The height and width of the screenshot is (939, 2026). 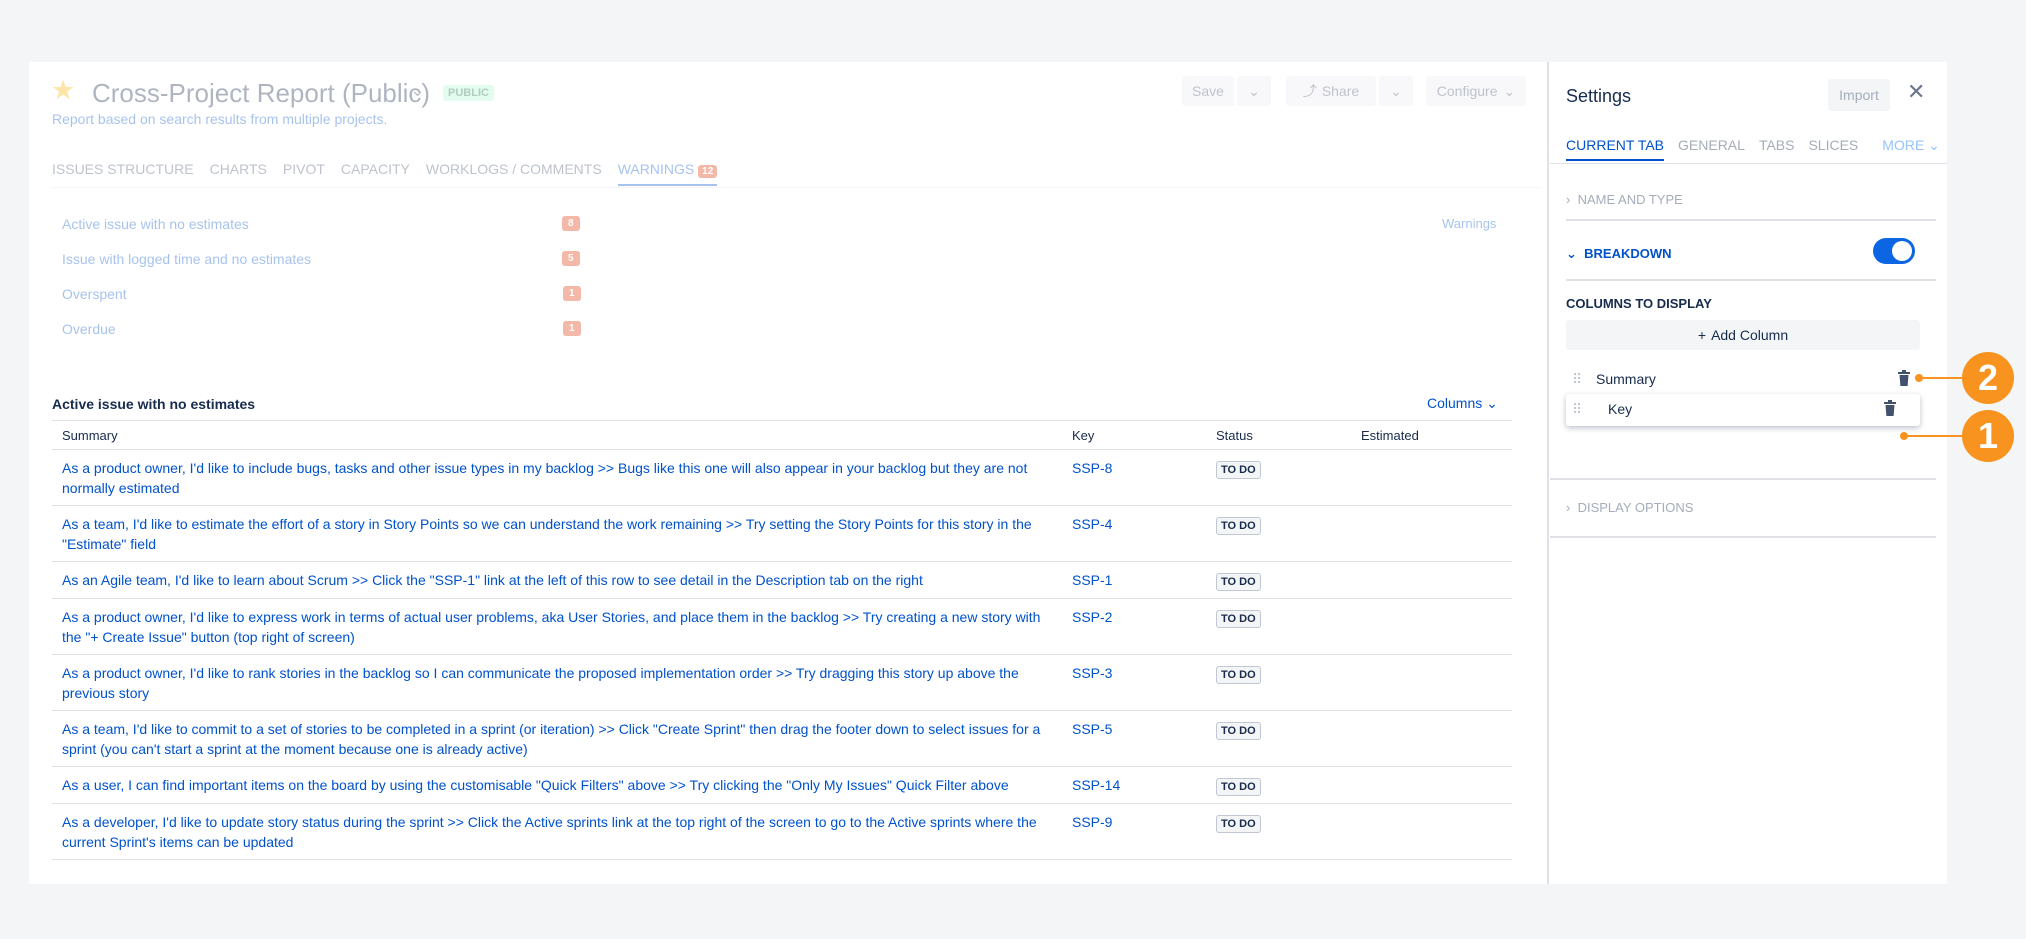 What do you see at coordinates (1916, 92) in the screenshot?
I see `close-icon: ✕` at bounding box center [1916, 92].